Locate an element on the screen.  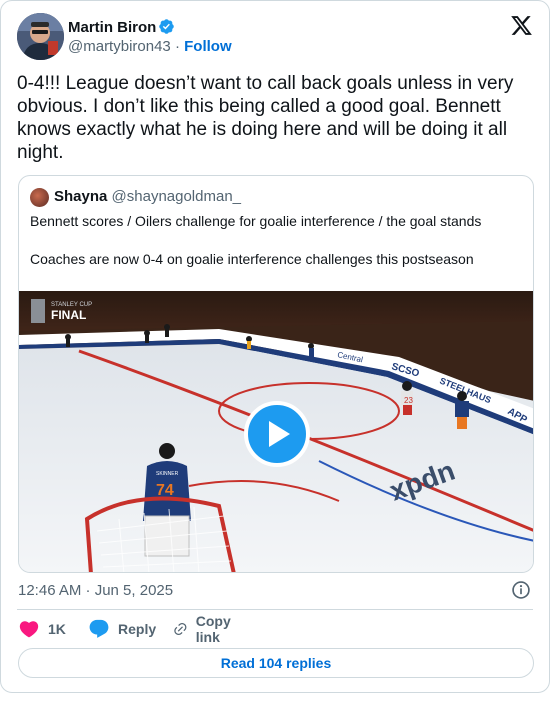
tweet-header: Martin Biron @martybiron43 · Follow is located at coordinates (275, 37).